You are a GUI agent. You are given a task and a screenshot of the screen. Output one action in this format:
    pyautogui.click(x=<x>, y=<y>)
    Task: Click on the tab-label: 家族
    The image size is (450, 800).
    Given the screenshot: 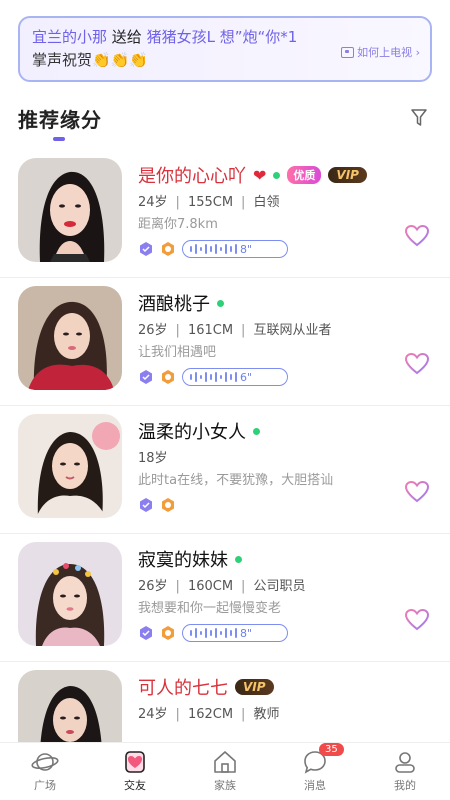 What is the action you would take?
    pyautogui.click(x=225, y=785)
    